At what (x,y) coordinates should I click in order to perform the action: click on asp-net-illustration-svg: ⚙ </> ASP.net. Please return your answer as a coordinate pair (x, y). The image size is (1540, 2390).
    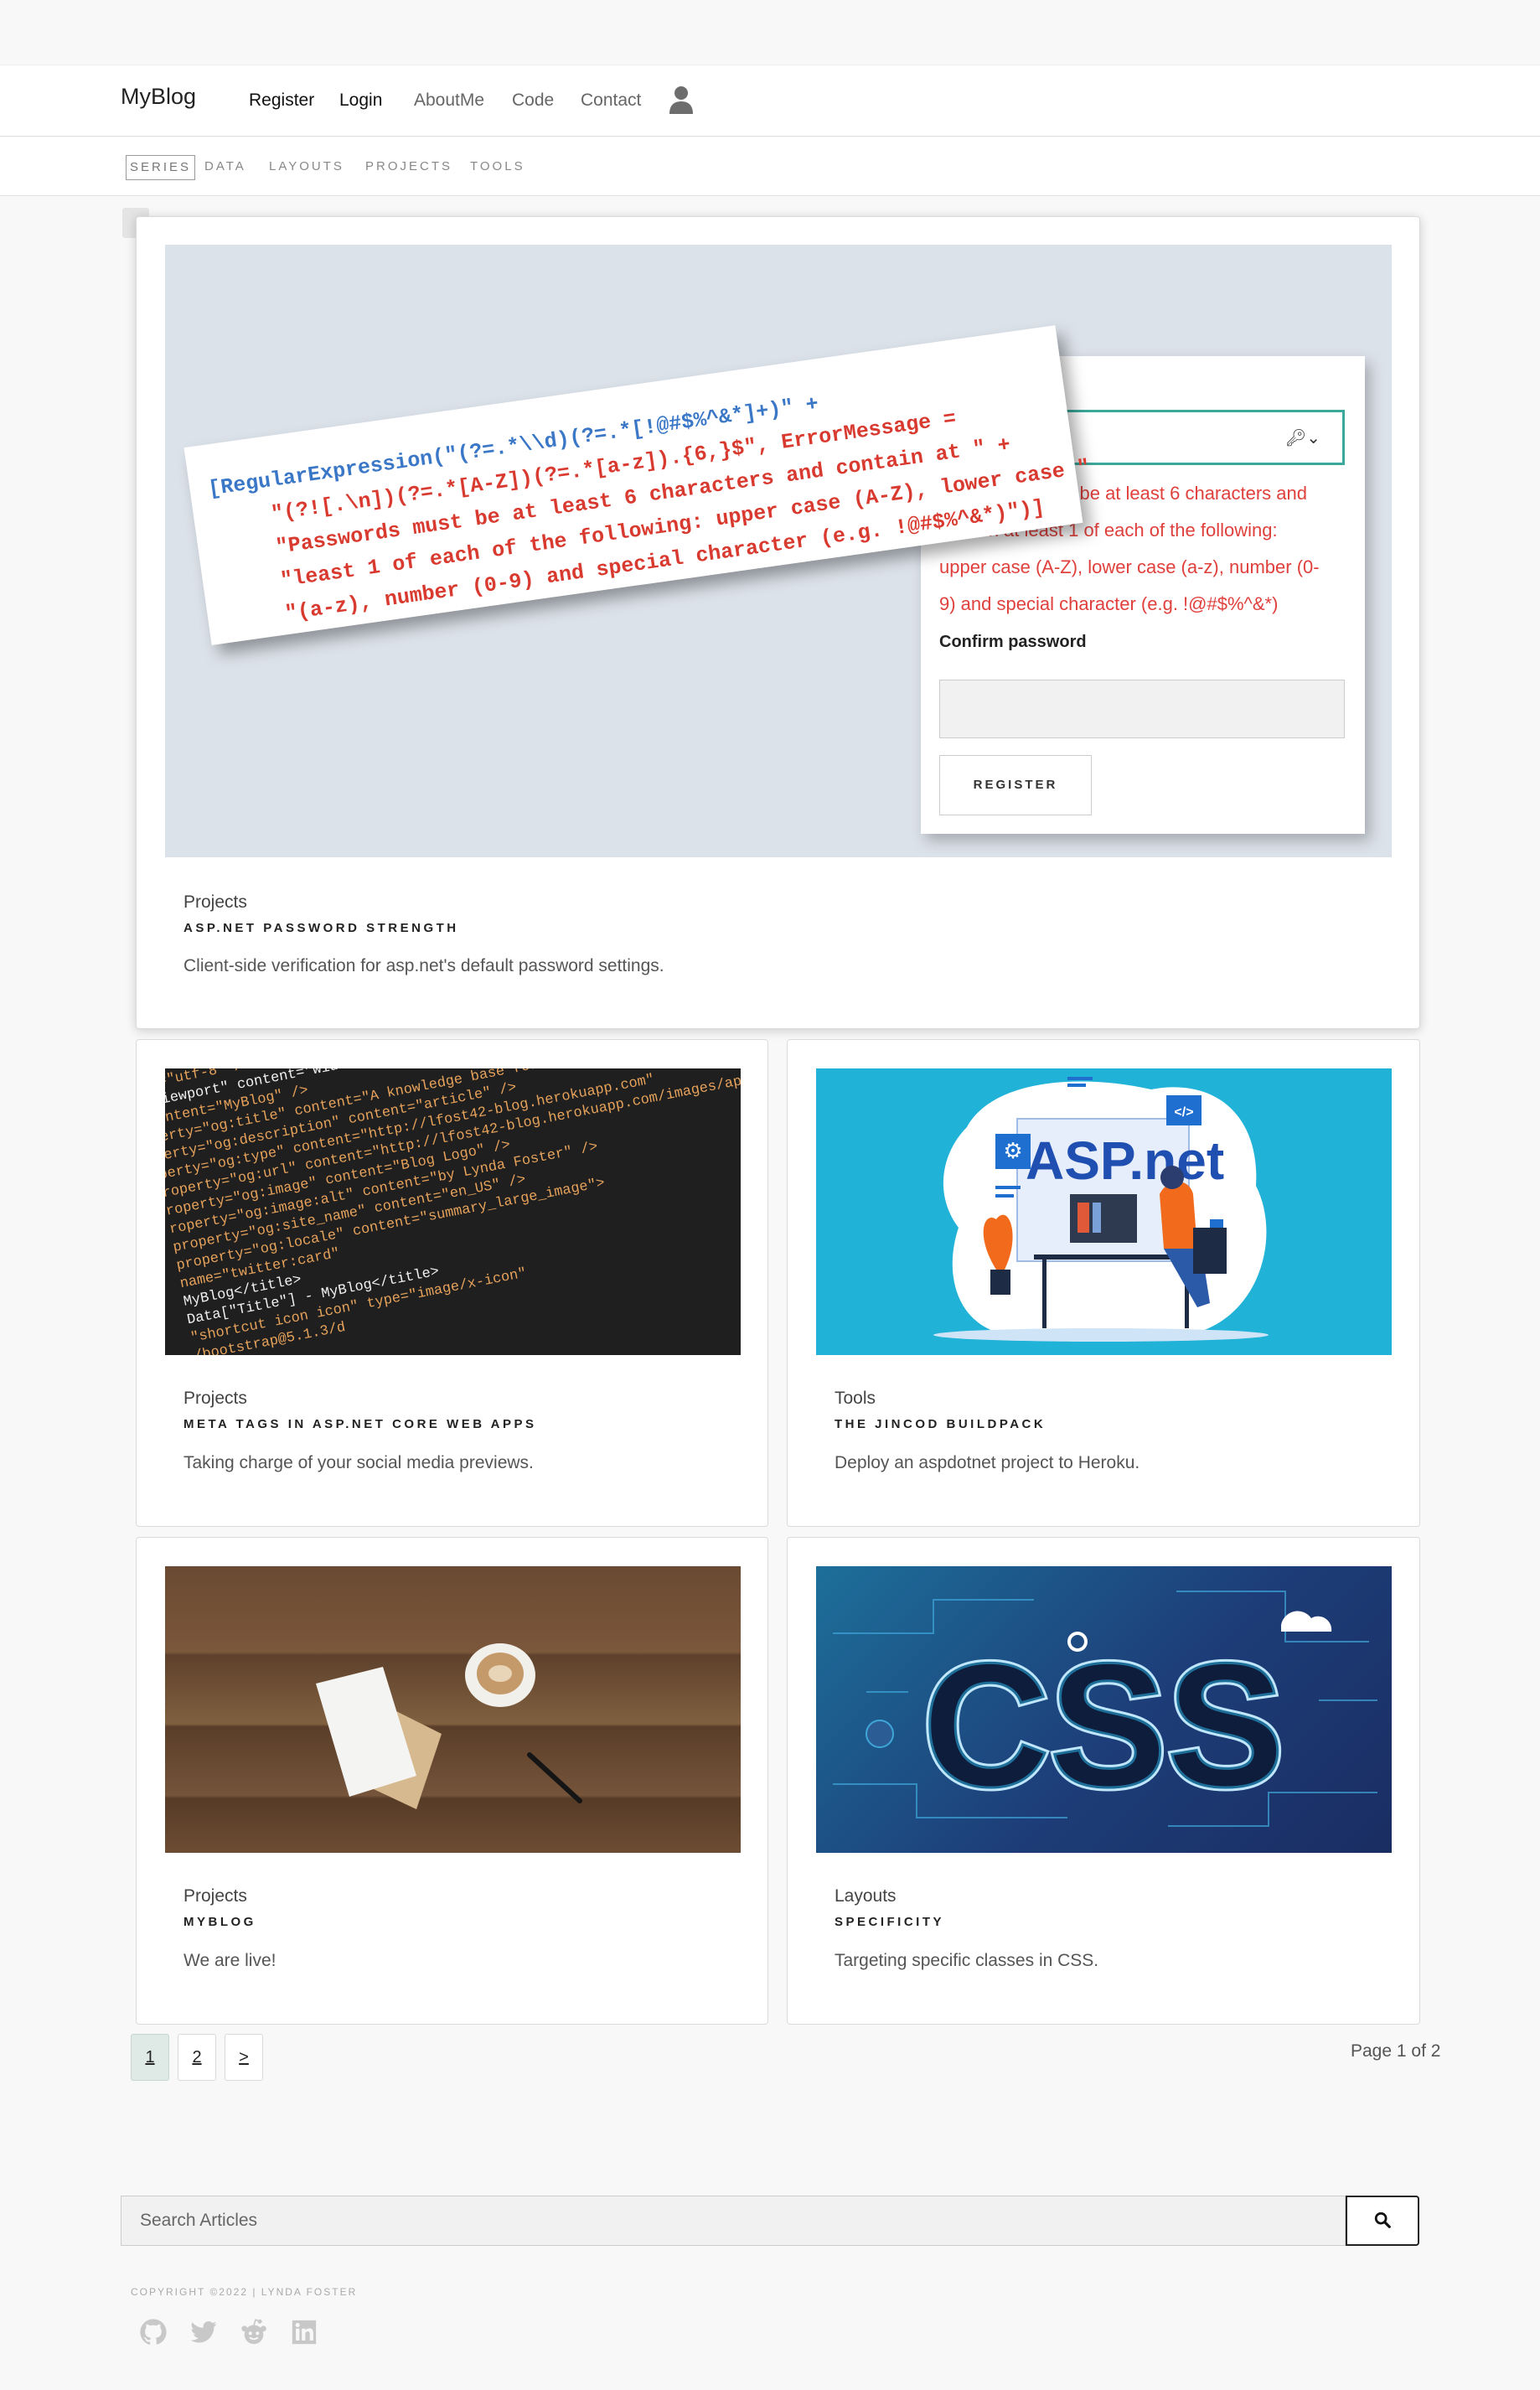
    Looking at the image, I should click on (1101, 1210).